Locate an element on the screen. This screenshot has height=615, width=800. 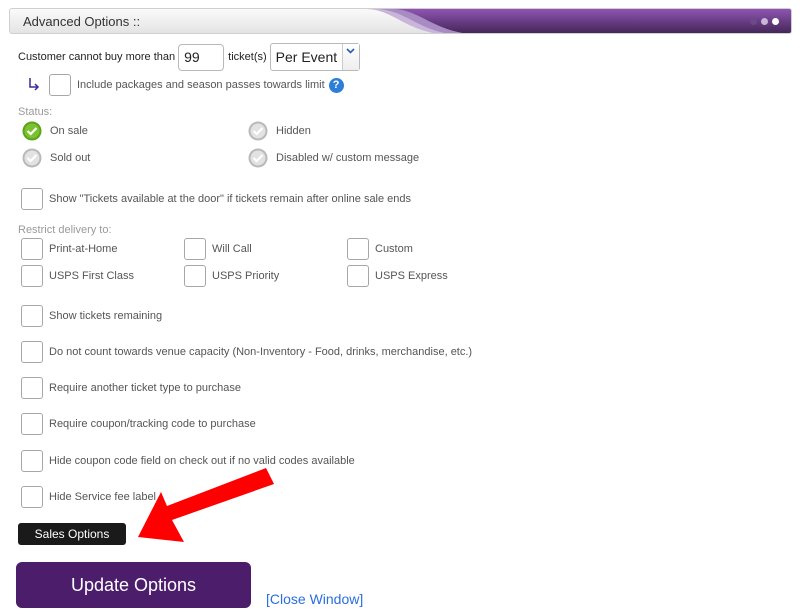
delivery-option: Will Call is located at coordinates (218, 249).